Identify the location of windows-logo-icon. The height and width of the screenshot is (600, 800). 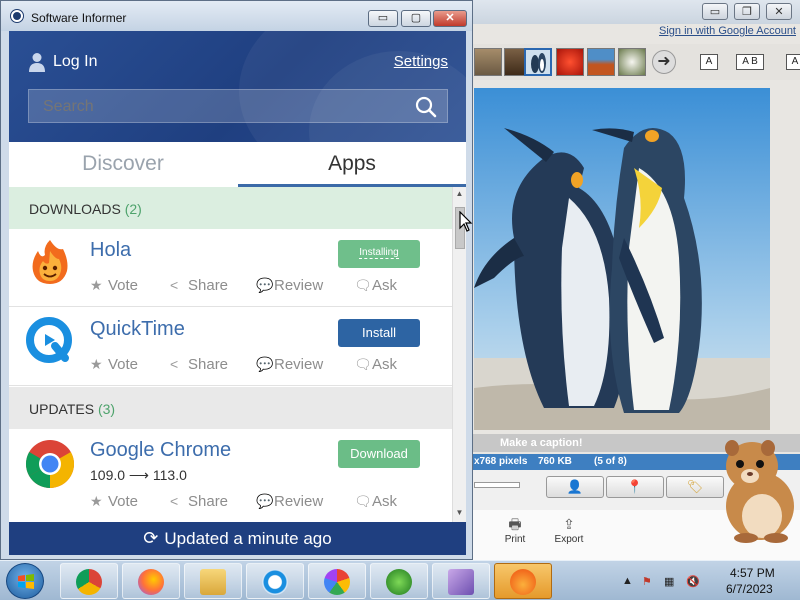
(26, 581).